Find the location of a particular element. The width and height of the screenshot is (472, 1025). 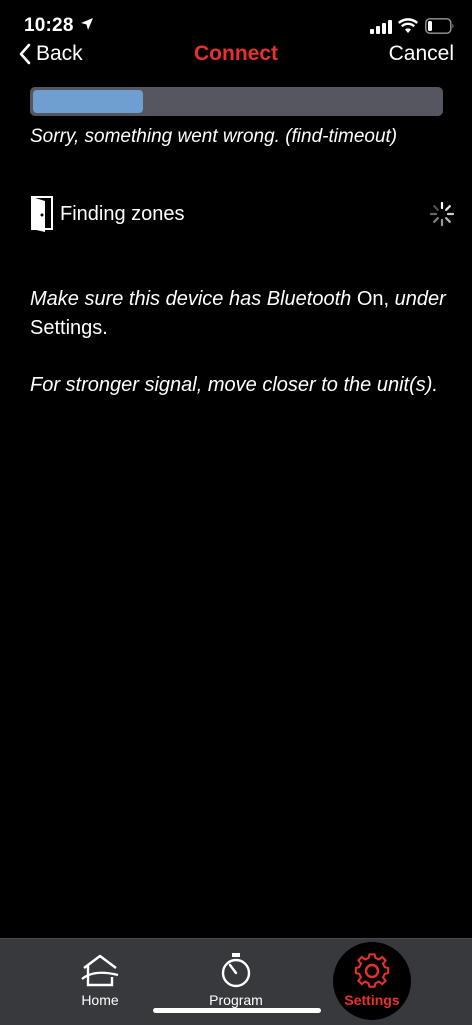

wifi-icon is located at coordinates (408, 25).